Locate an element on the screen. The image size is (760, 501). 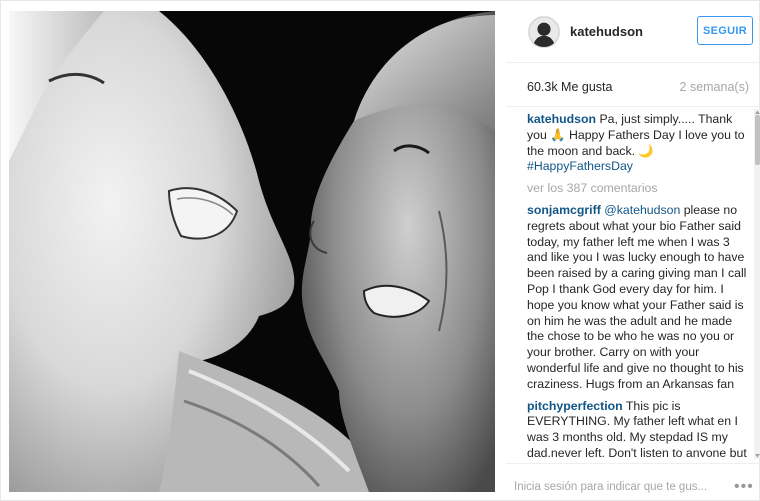
scrollbar-thumb is located at coordinates (757, 140).